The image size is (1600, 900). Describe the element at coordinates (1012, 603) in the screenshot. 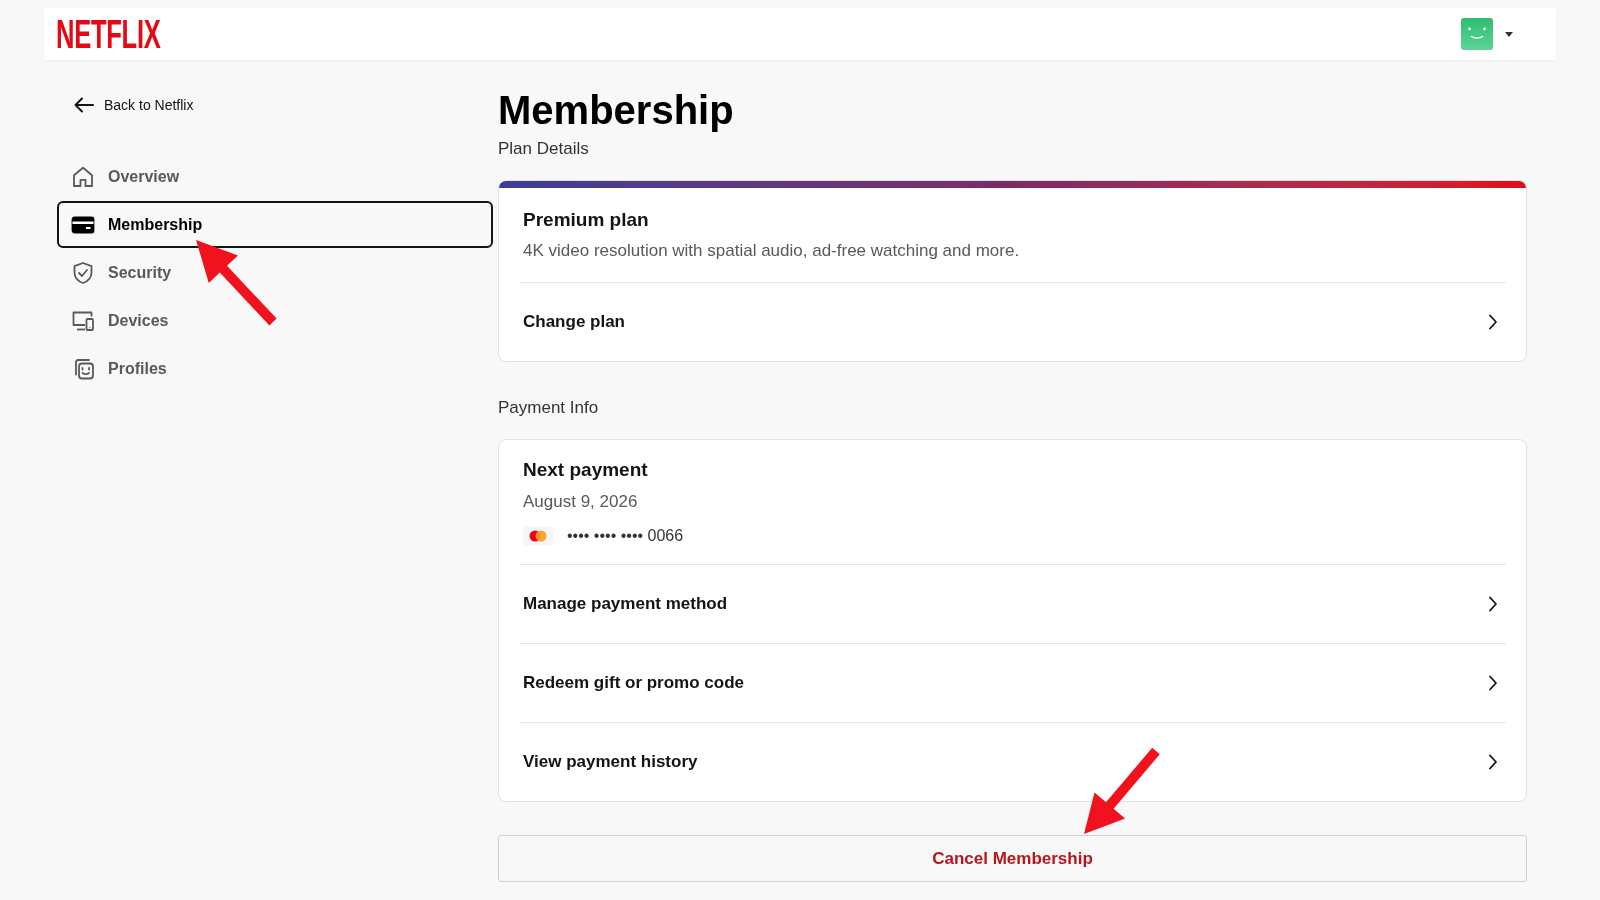

I see `menu-row: Manage payment method` at that location.